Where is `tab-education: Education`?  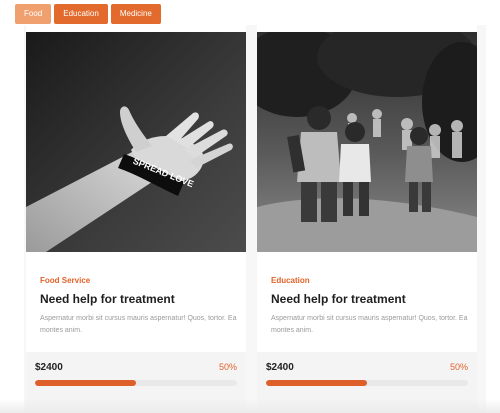
tab-education: Education is located at coordinates (81, 14).